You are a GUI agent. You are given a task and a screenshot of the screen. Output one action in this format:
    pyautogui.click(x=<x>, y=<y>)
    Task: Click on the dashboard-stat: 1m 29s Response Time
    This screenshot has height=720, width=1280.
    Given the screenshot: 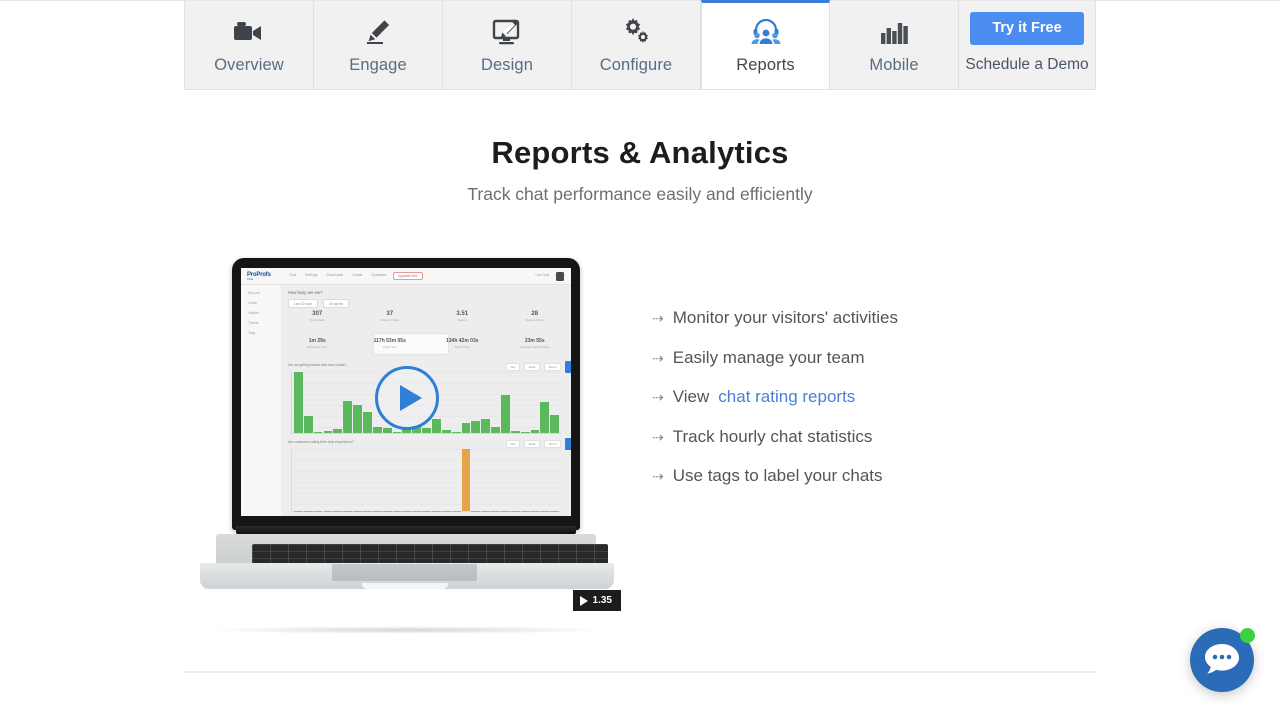 What is the action you would take?
    pyautogui.click(x=317, y=343)
    